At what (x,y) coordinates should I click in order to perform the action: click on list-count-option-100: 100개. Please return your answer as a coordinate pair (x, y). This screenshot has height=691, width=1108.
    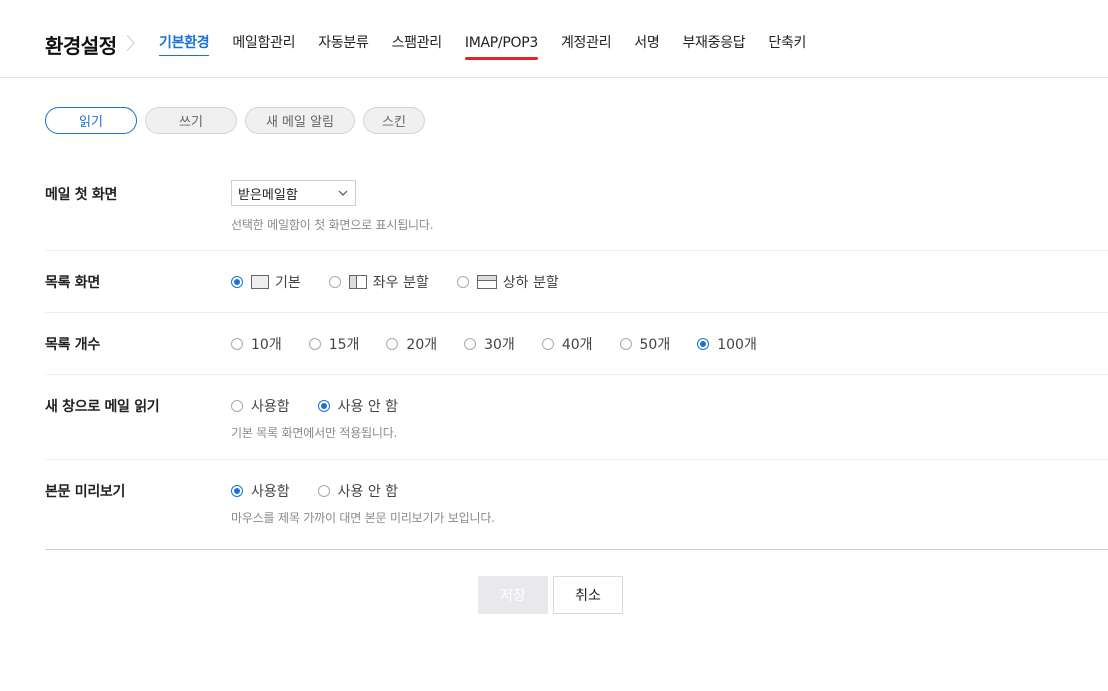
    Looking at the image, I should click on (727, 344).